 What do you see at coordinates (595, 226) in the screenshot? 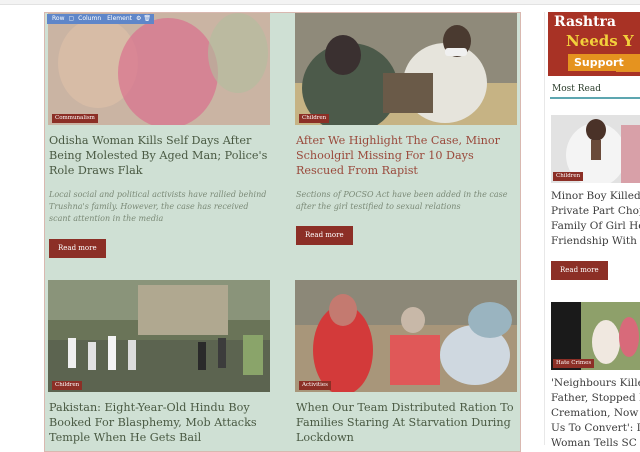
I see `sidebar-article-title-line: Family Of Girl He` at bounding box center [595, 226].